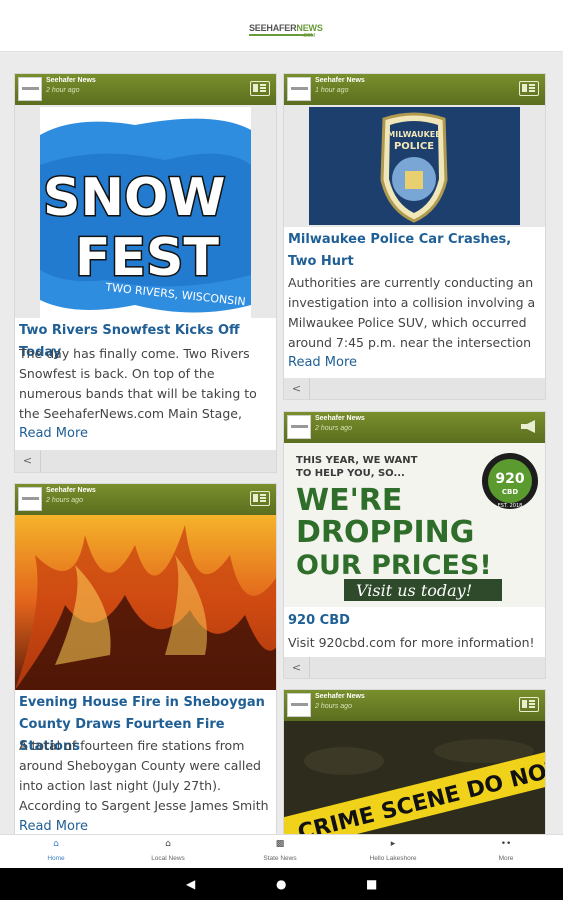 This screenshot has width=563, height=900. Describe the element at coordinates (168, 858) in the screenshot. I see `nav-label: Local News` at that location.